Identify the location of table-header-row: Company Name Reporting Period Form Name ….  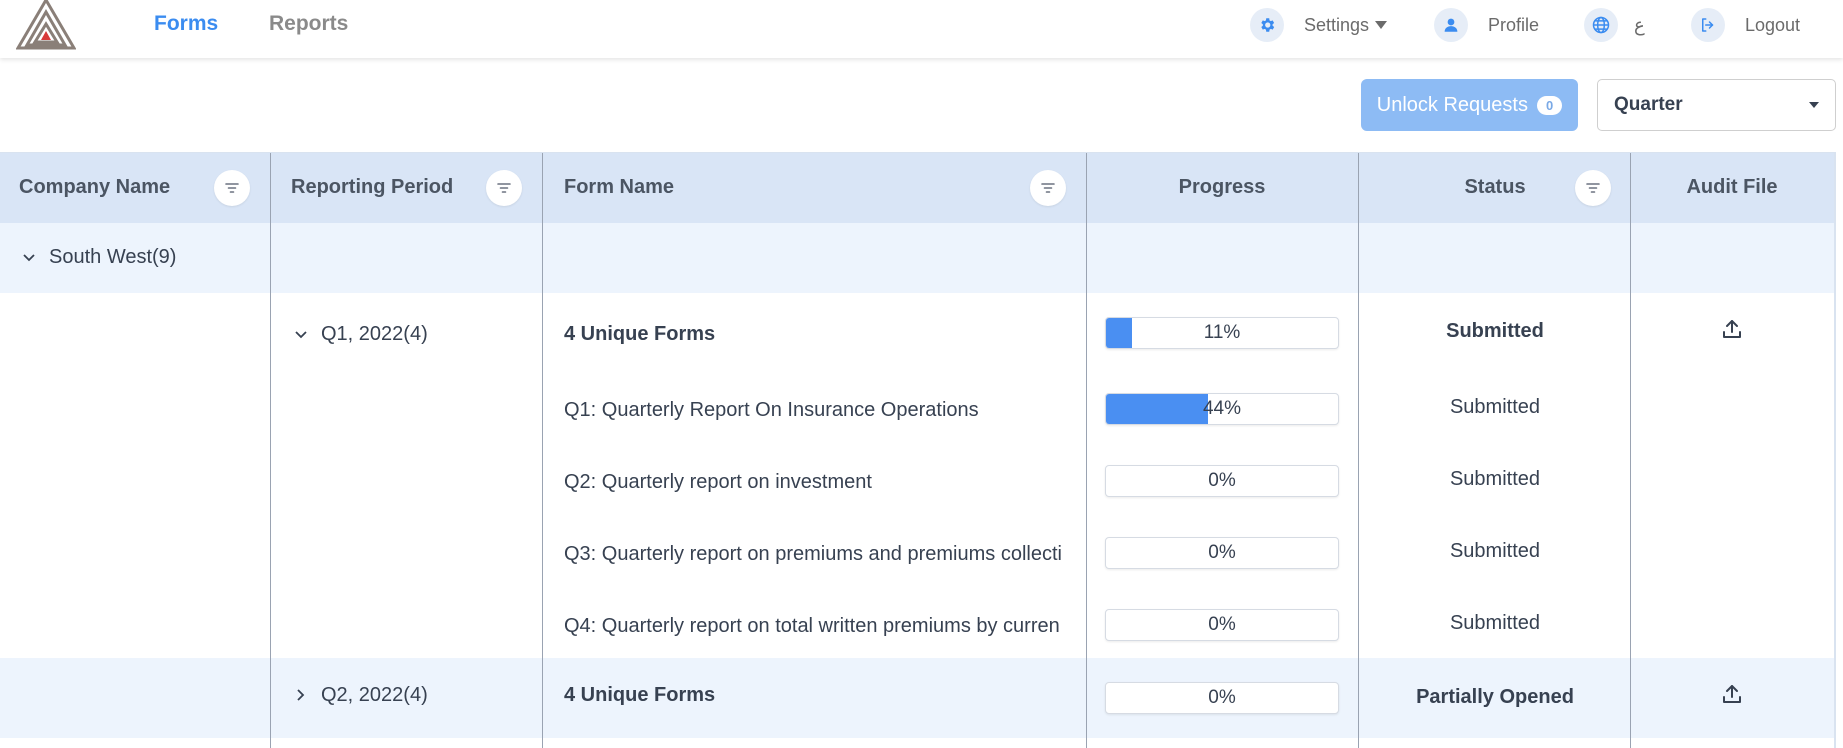
(917, 188).